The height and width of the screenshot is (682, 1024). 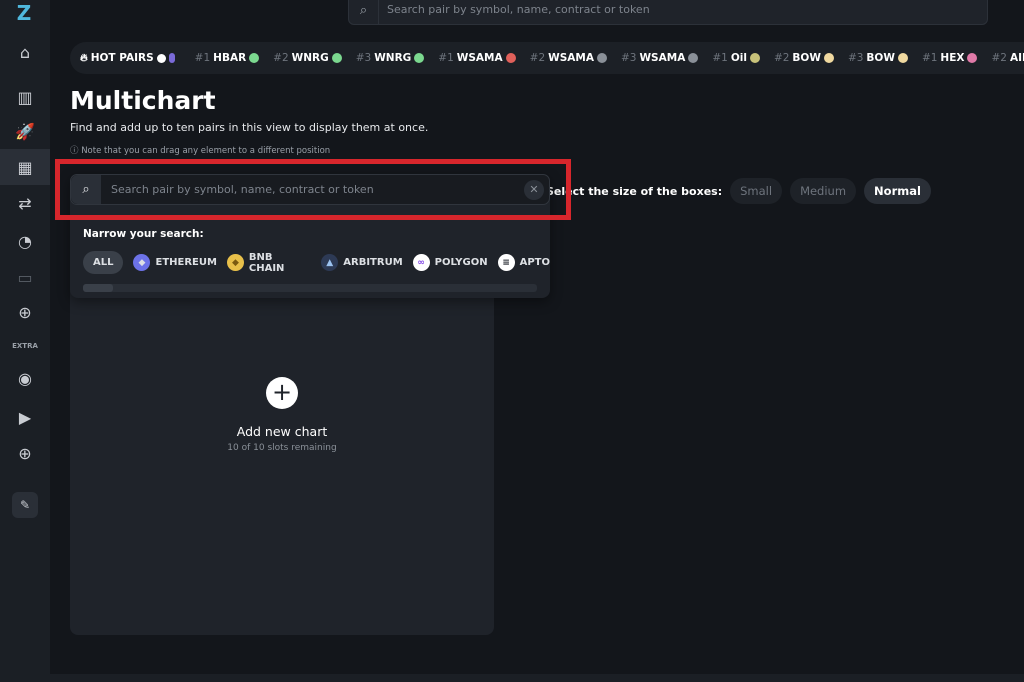 What do you see at coordinates (142, 262) in the screenshot?
I see `ethereum-icon: ◆` at bounding box center [142, 262].